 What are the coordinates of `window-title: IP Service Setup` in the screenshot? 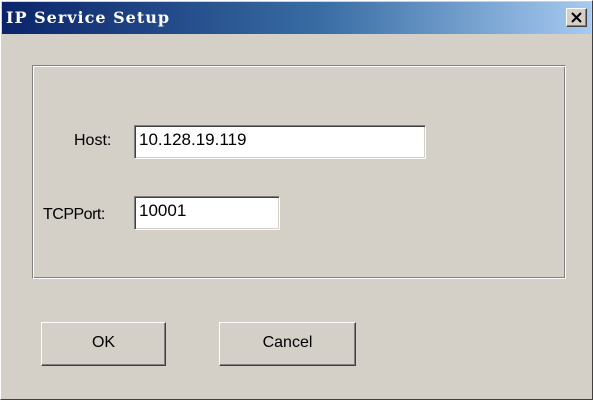 It's located at (88, 17).